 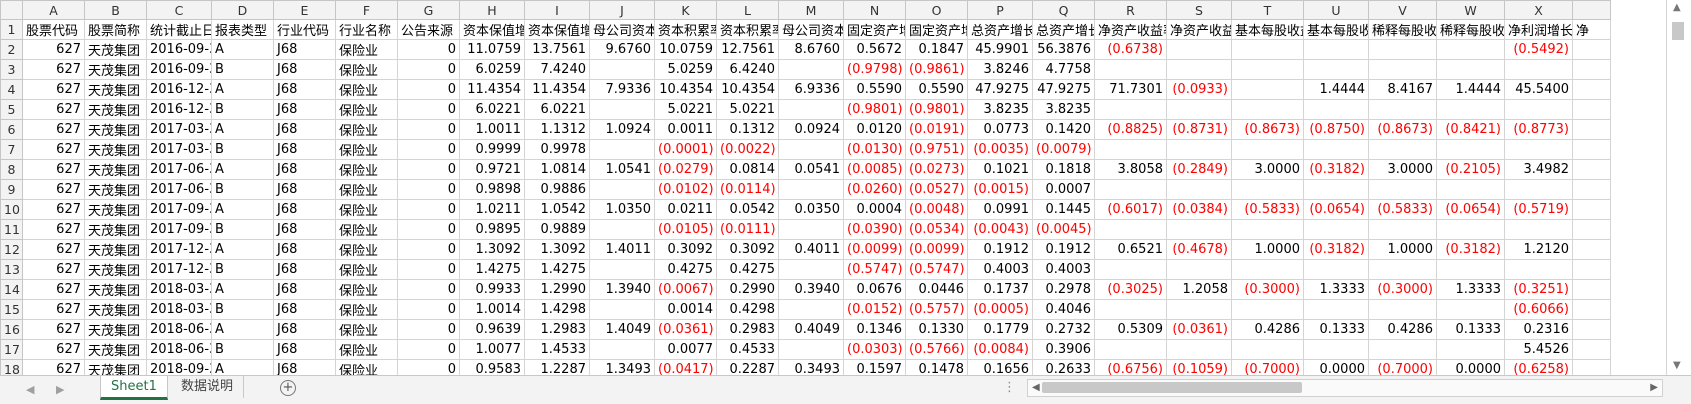 I want to click on field-header-cell: 报表类型, so click(x=242, y=29).